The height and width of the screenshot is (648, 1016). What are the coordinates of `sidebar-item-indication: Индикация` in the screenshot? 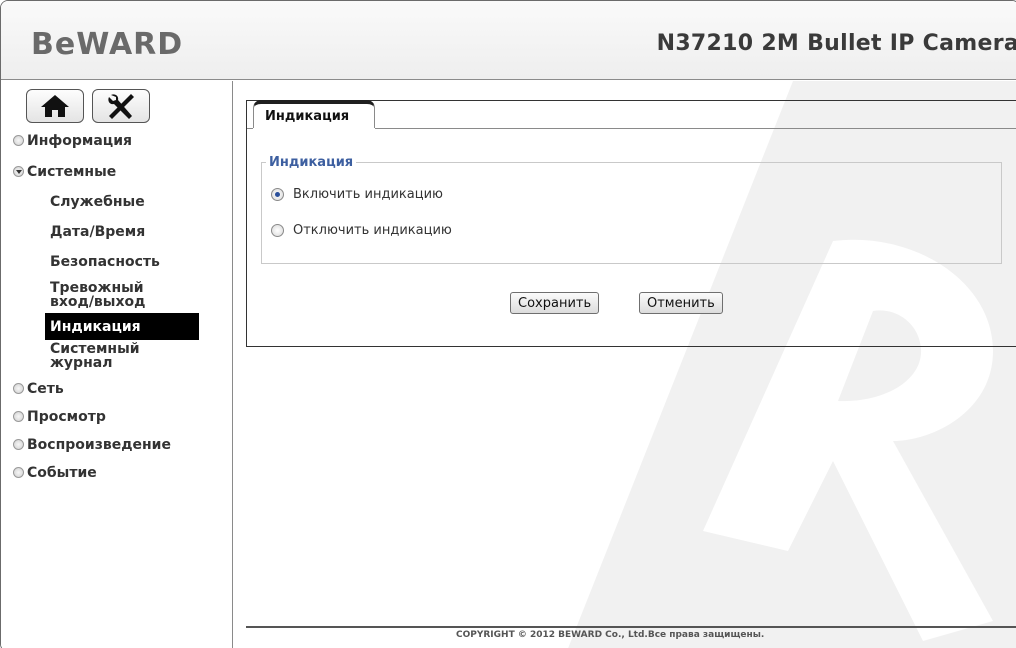 It's located at (122, 326).